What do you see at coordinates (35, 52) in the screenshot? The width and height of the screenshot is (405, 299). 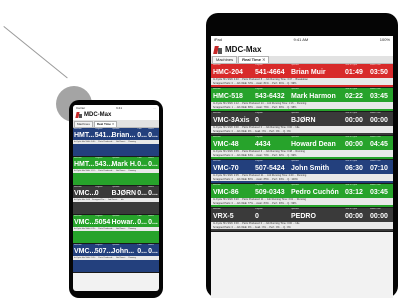 I see `callout-line` at bounding box center [35, 52].